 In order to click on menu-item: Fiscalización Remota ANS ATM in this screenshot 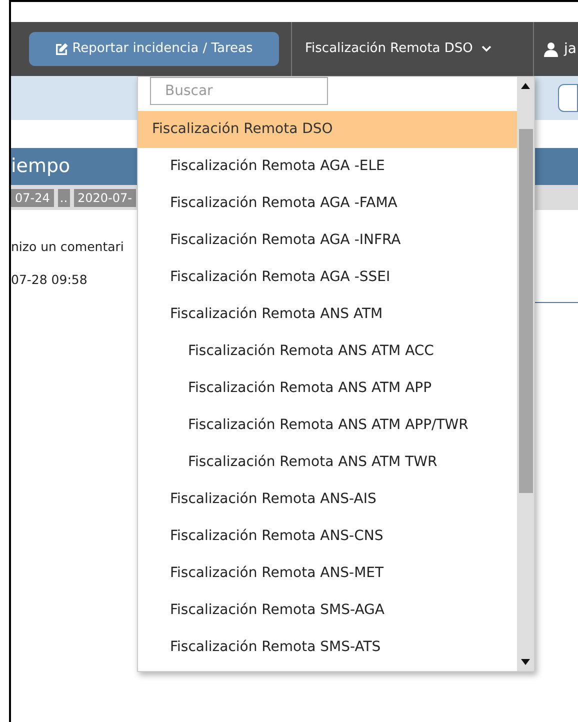, I will do `click(327, 314)`.